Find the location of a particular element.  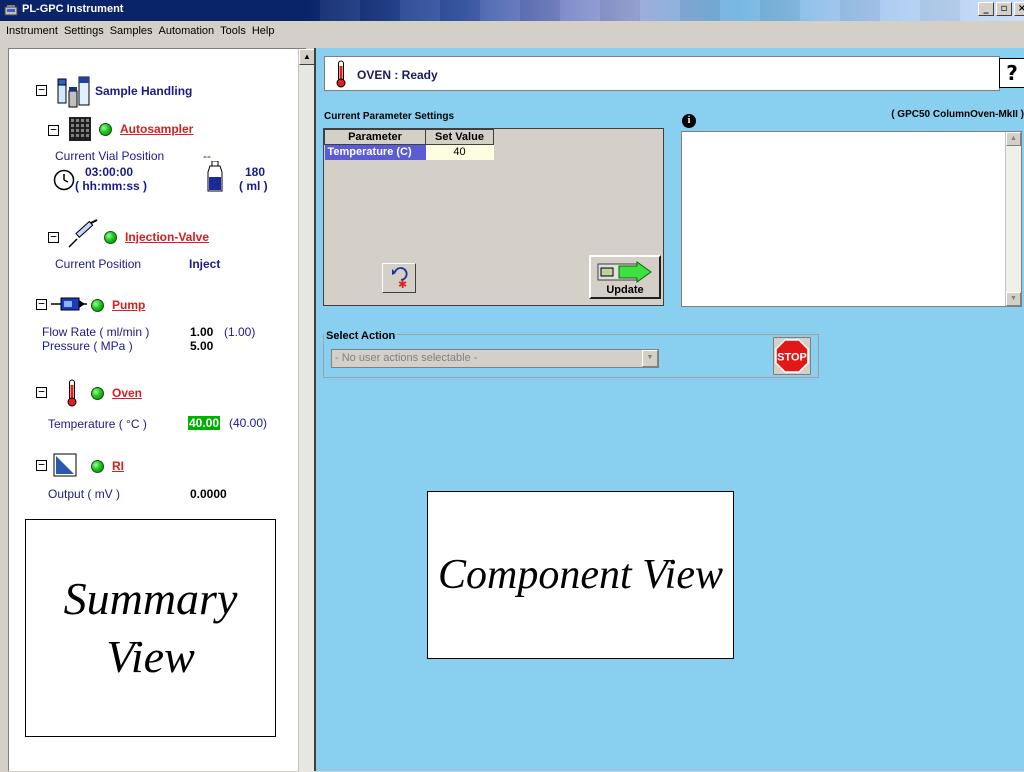

oven-status-text: OVEN : Ready is located at coordinates (397, 75).